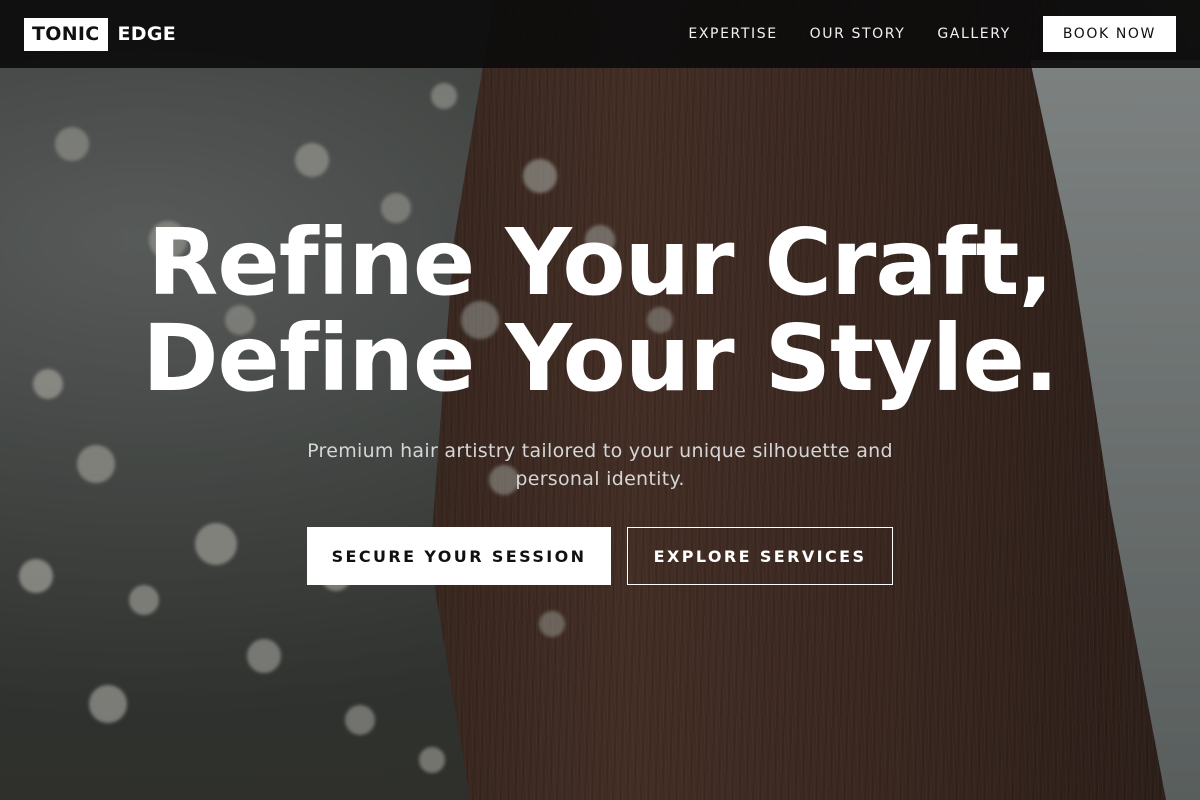  Describe the element at coordinates (932, 34) in the screenshot. I see `main-nav: EXPERTISE OUR STORY GALLERY BOOK NOW` at that location.